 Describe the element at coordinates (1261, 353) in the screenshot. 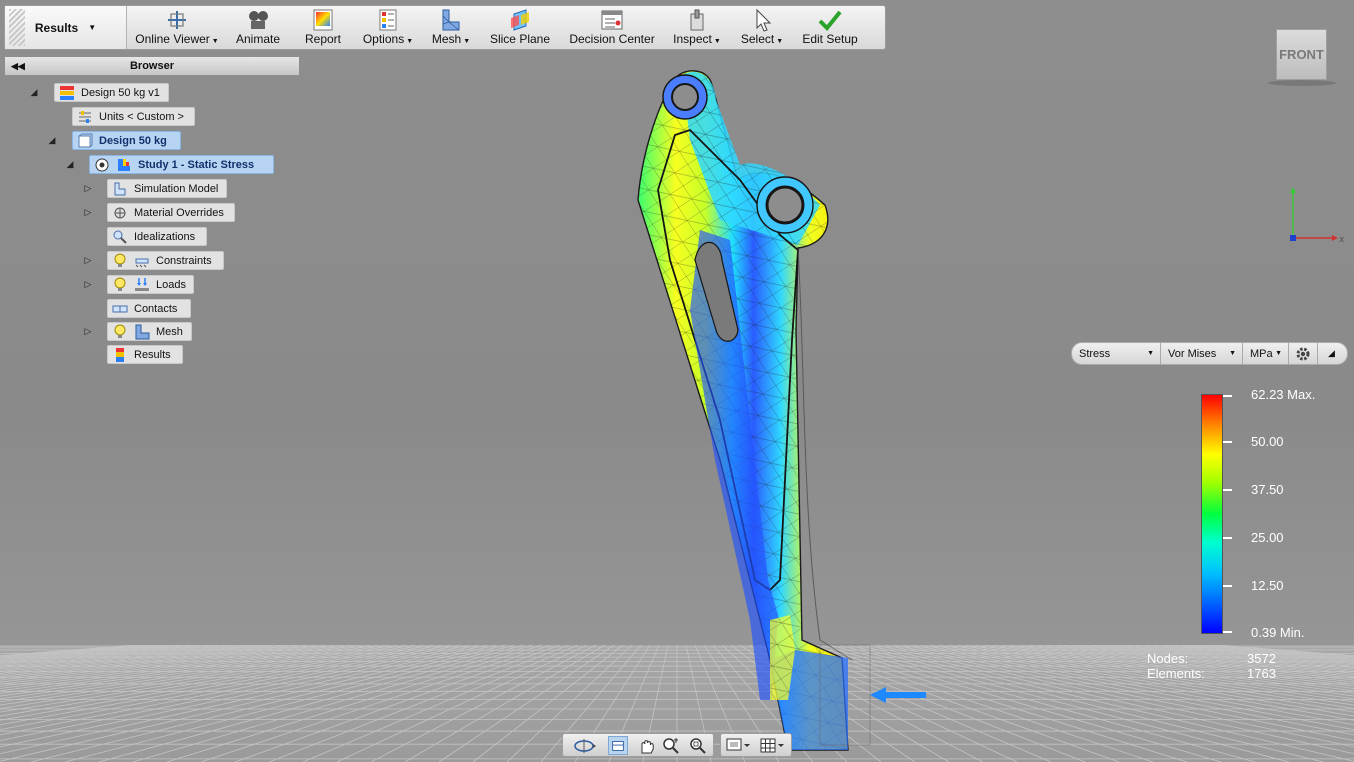

I see `result-unit-value: MPa` at that location.